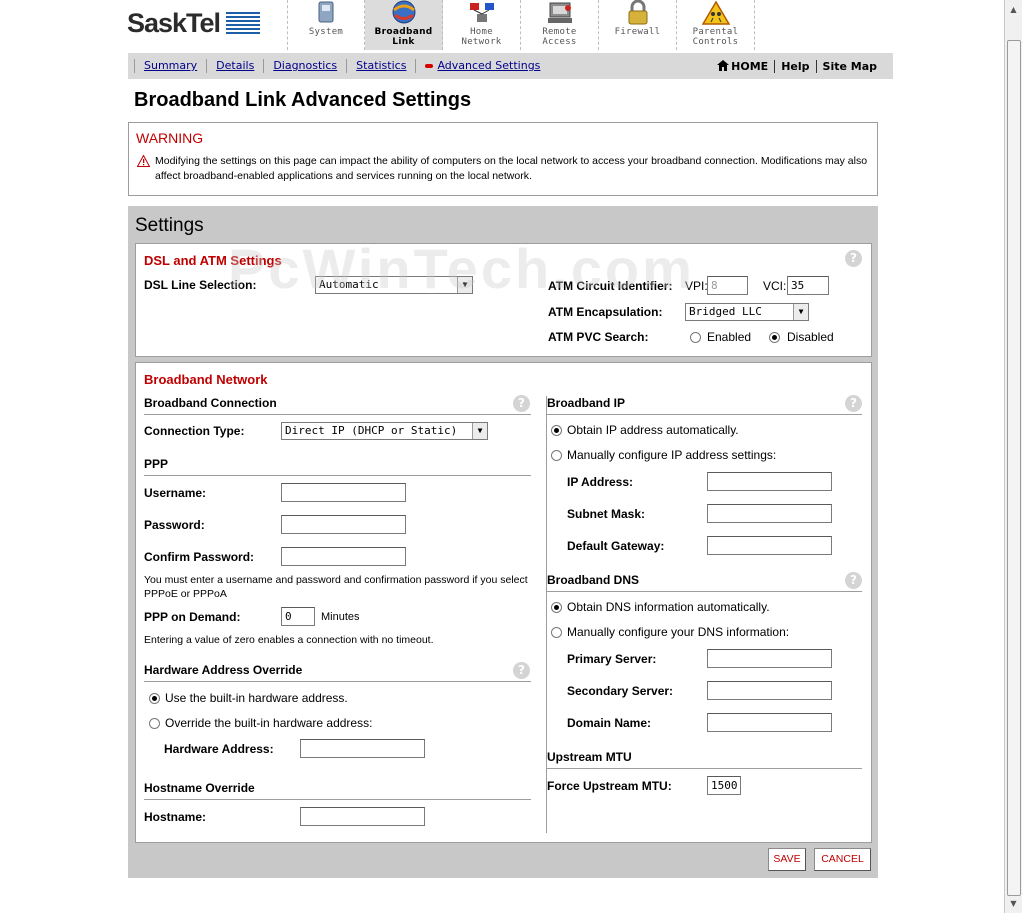  I want to click on scroll-up-arrow-icon: ▲, so click(1013, 9).